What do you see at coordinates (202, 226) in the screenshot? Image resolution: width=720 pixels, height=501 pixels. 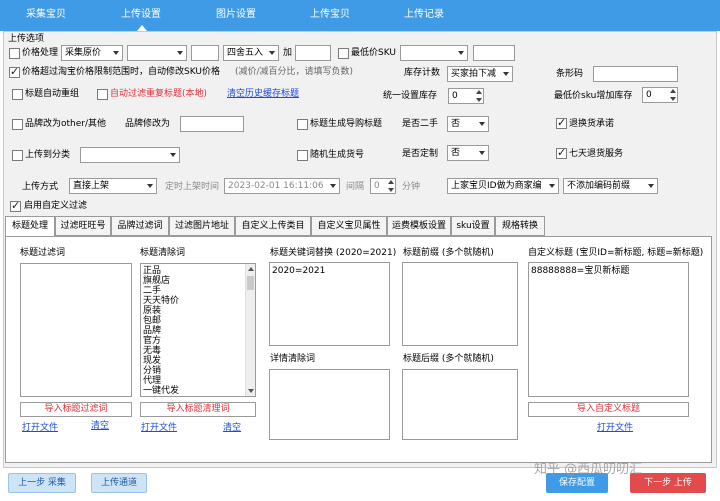 I see `subtab-filter-image-url: 过滤图片地址` at bounding box center [202, 226].